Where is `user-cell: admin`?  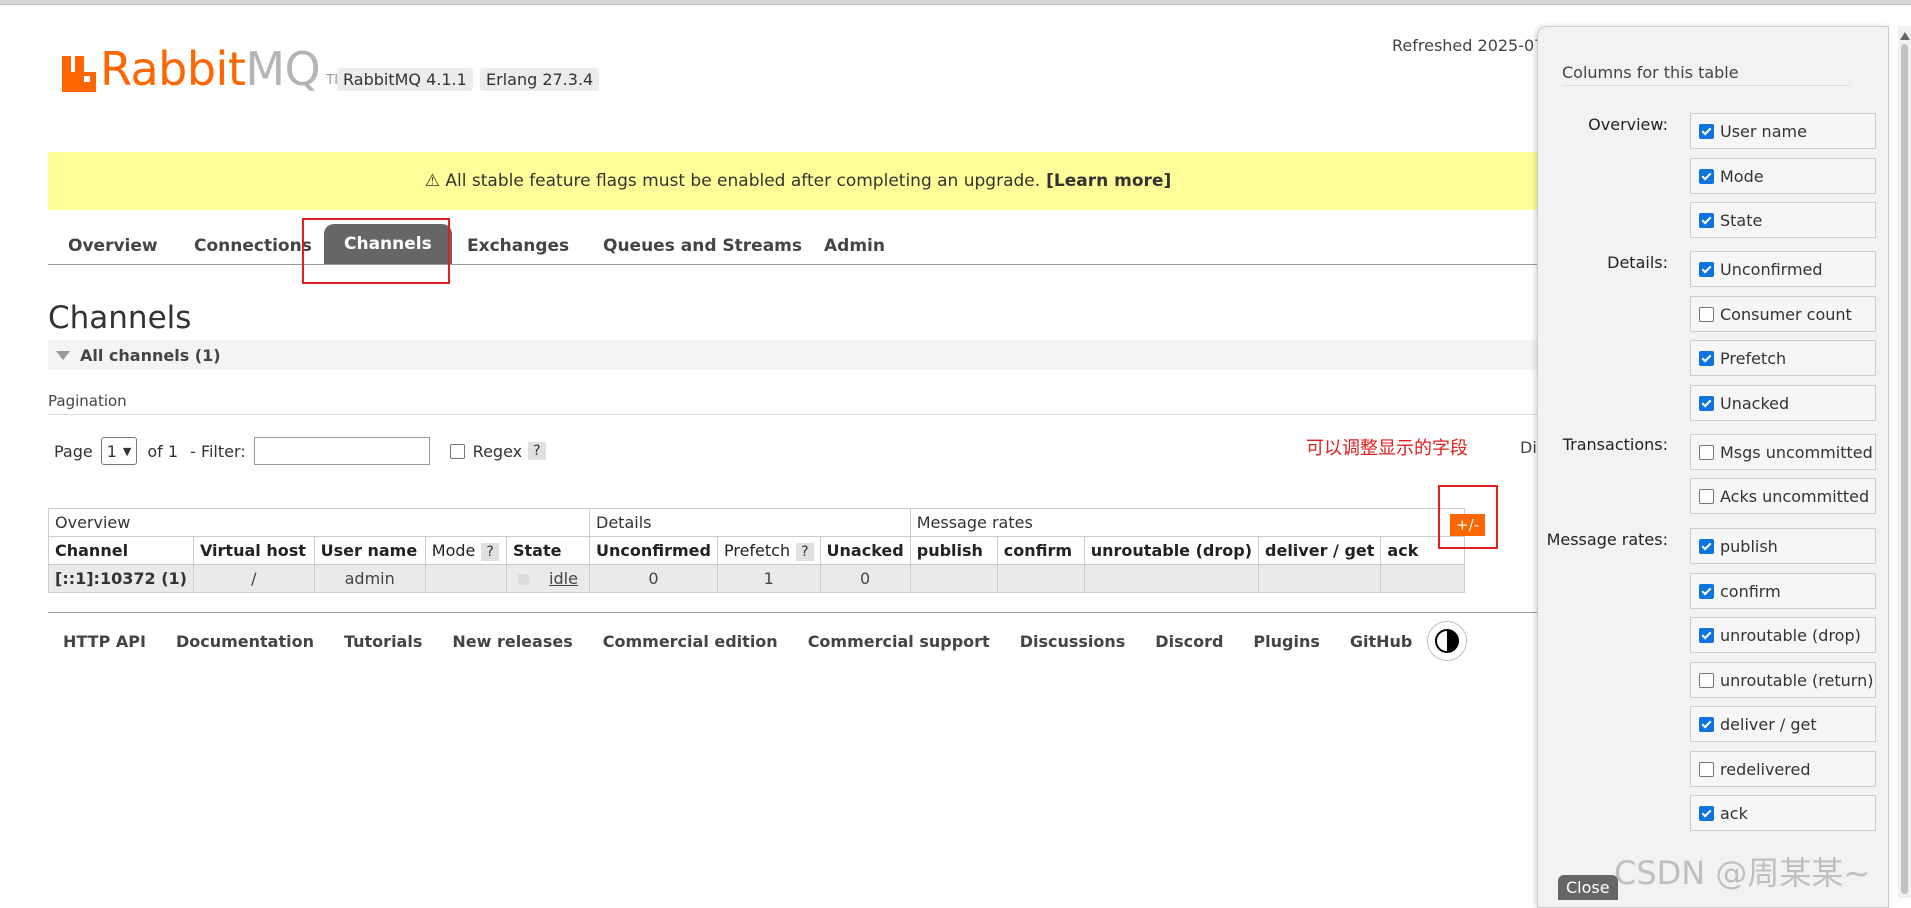 user-cell: admin is located at coordinates (369, 578).